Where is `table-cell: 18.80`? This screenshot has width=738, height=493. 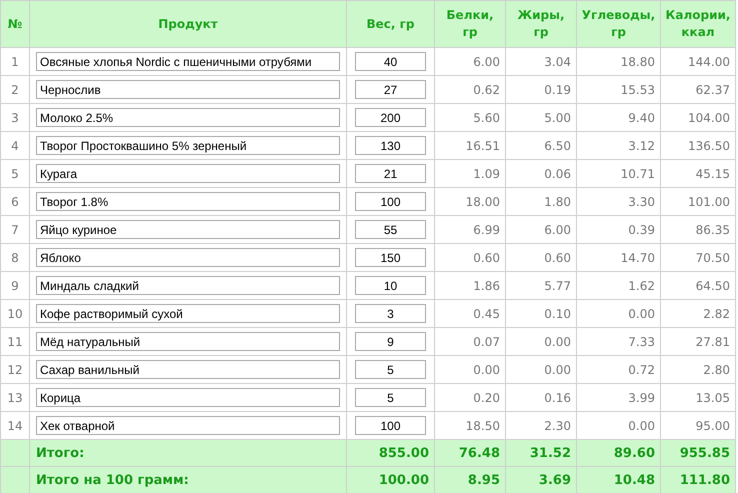
table-cell: 18.80 is located at coordinates (618, 62).